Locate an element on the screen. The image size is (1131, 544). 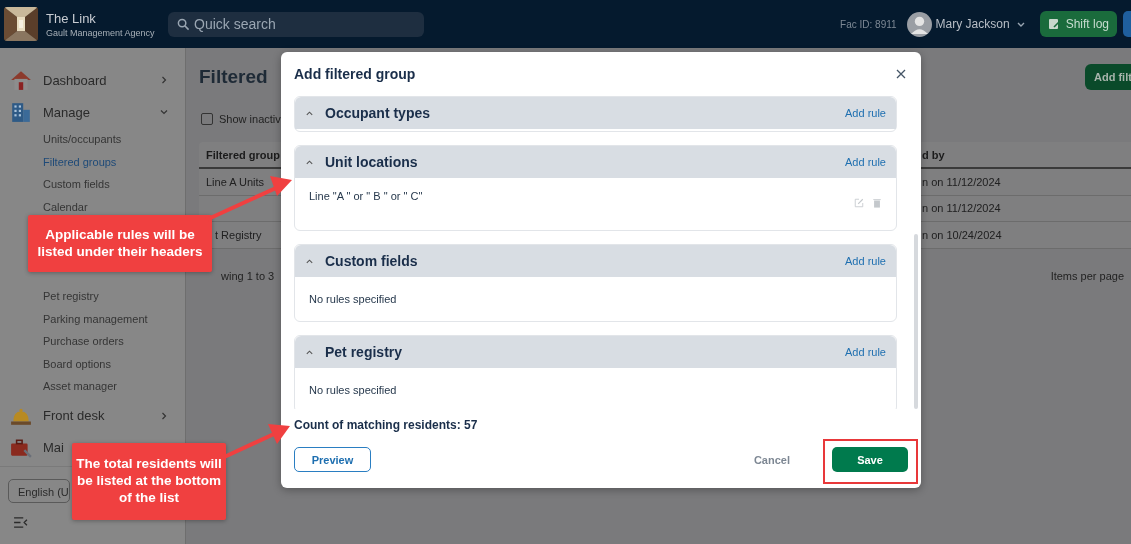
table-cell-text: Line A Units is located at coordinates (235, 181).